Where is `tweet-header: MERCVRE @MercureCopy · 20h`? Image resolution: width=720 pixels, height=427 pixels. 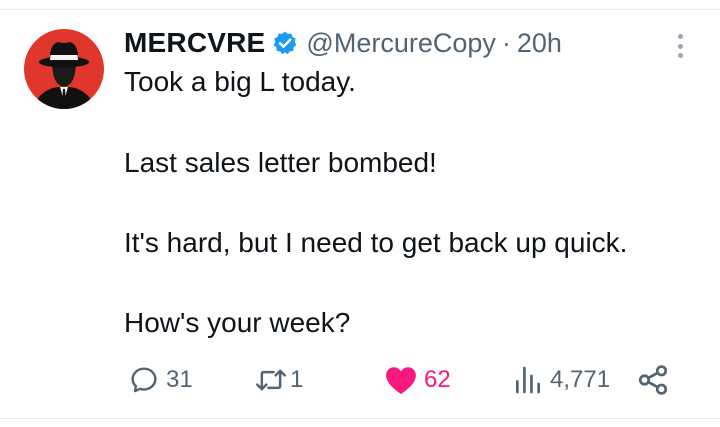 tweet-header: MERCVRE @MercureCopy · 20h is located at coordinates (343, 43).